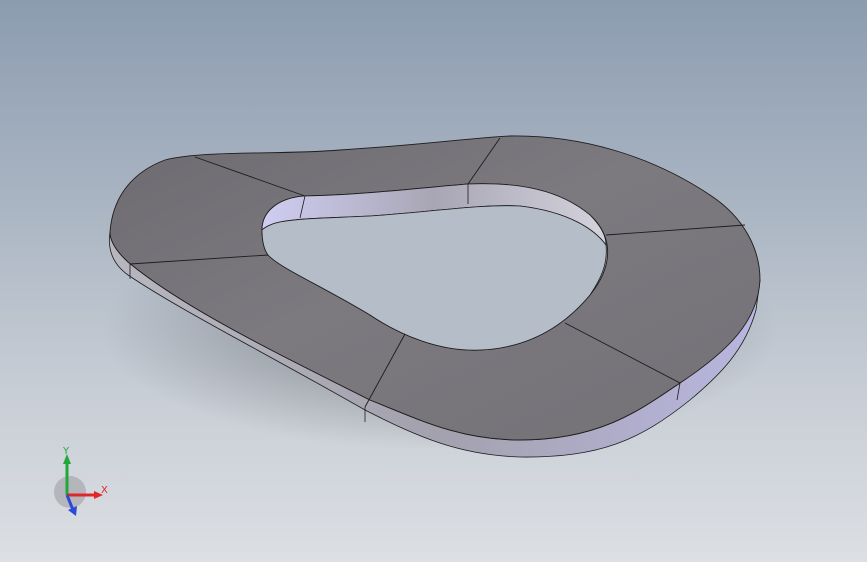  What do you see at coordinates (80, 480) in the screenshot?
I see `reference-triad: Y X` at bounding box center [80, 480].